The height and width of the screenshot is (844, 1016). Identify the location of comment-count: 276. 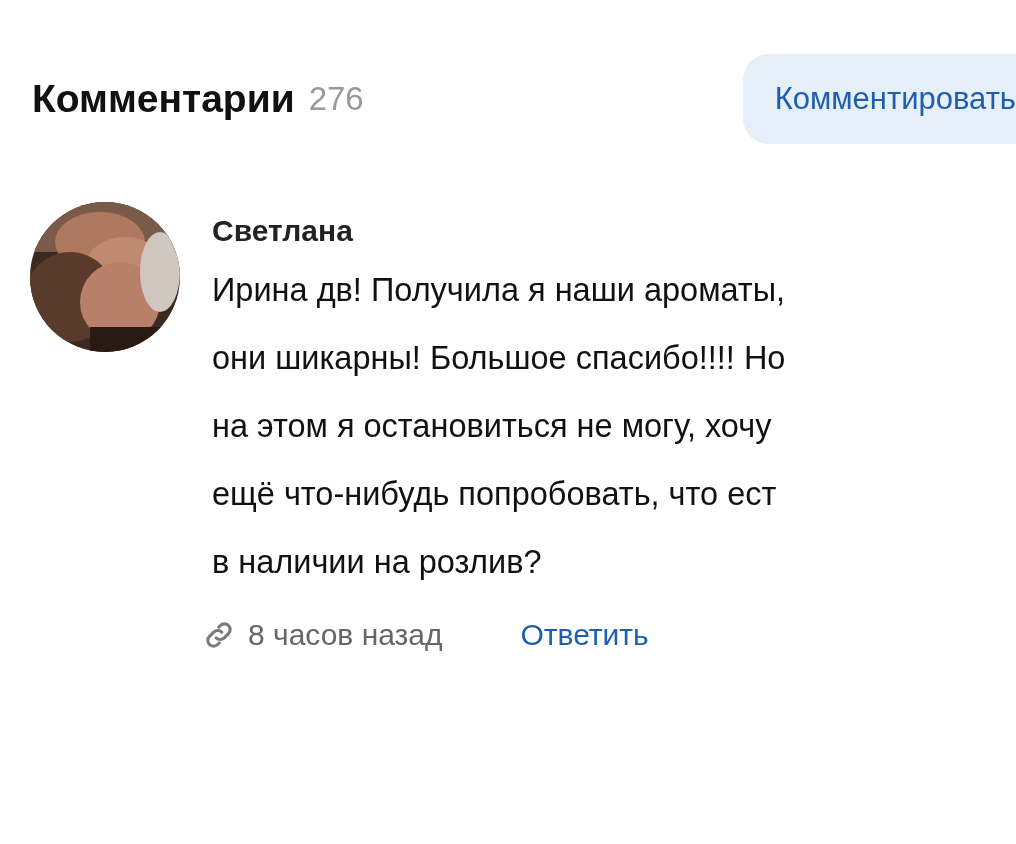
(336, 99).